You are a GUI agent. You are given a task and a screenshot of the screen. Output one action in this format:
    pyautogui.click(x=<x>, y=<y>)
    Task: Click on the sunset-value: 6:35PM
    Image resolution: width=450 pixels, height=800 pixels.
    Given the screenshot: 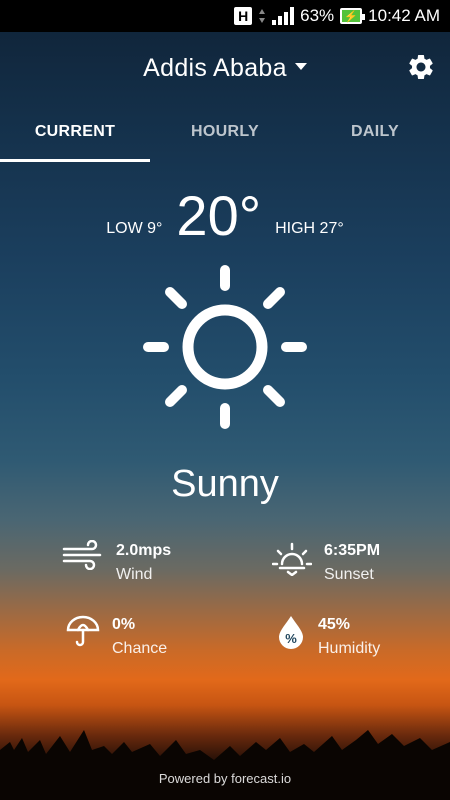 What is the action you would take?
    pyautogui.click(x=352, y=550)
    